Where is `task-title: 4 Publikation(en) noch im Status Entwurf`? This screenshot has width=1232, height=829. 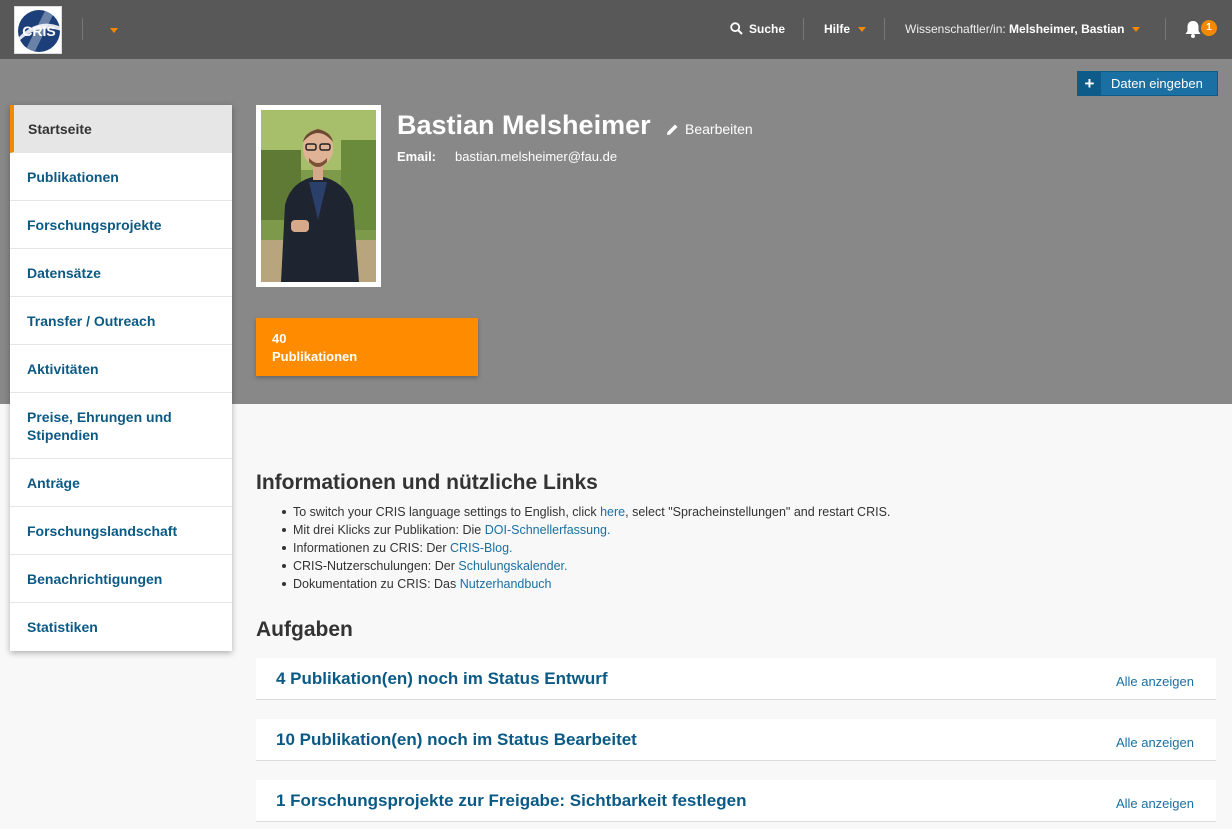
task-title: 4 Publikation(en) noch im Status Entwurf is located at coordinates (442, 679).